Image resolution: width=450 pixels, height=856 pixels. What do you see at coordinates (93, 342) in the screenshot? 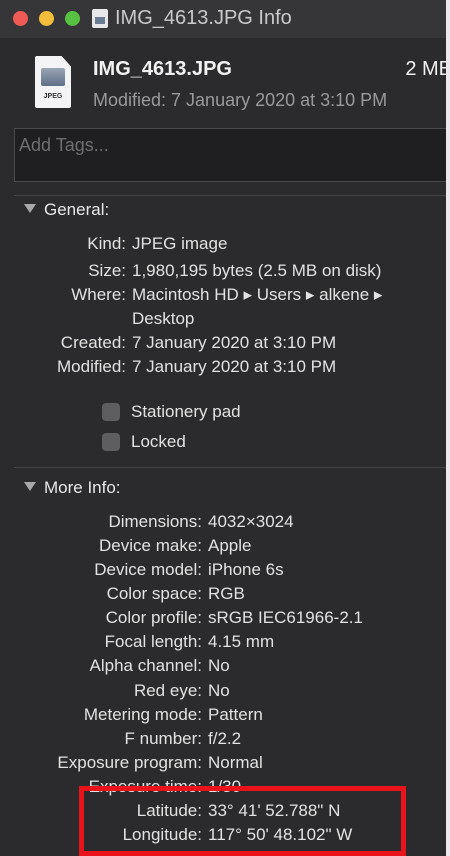
I see `created-label: Created:` at bounding box center [93, 342].